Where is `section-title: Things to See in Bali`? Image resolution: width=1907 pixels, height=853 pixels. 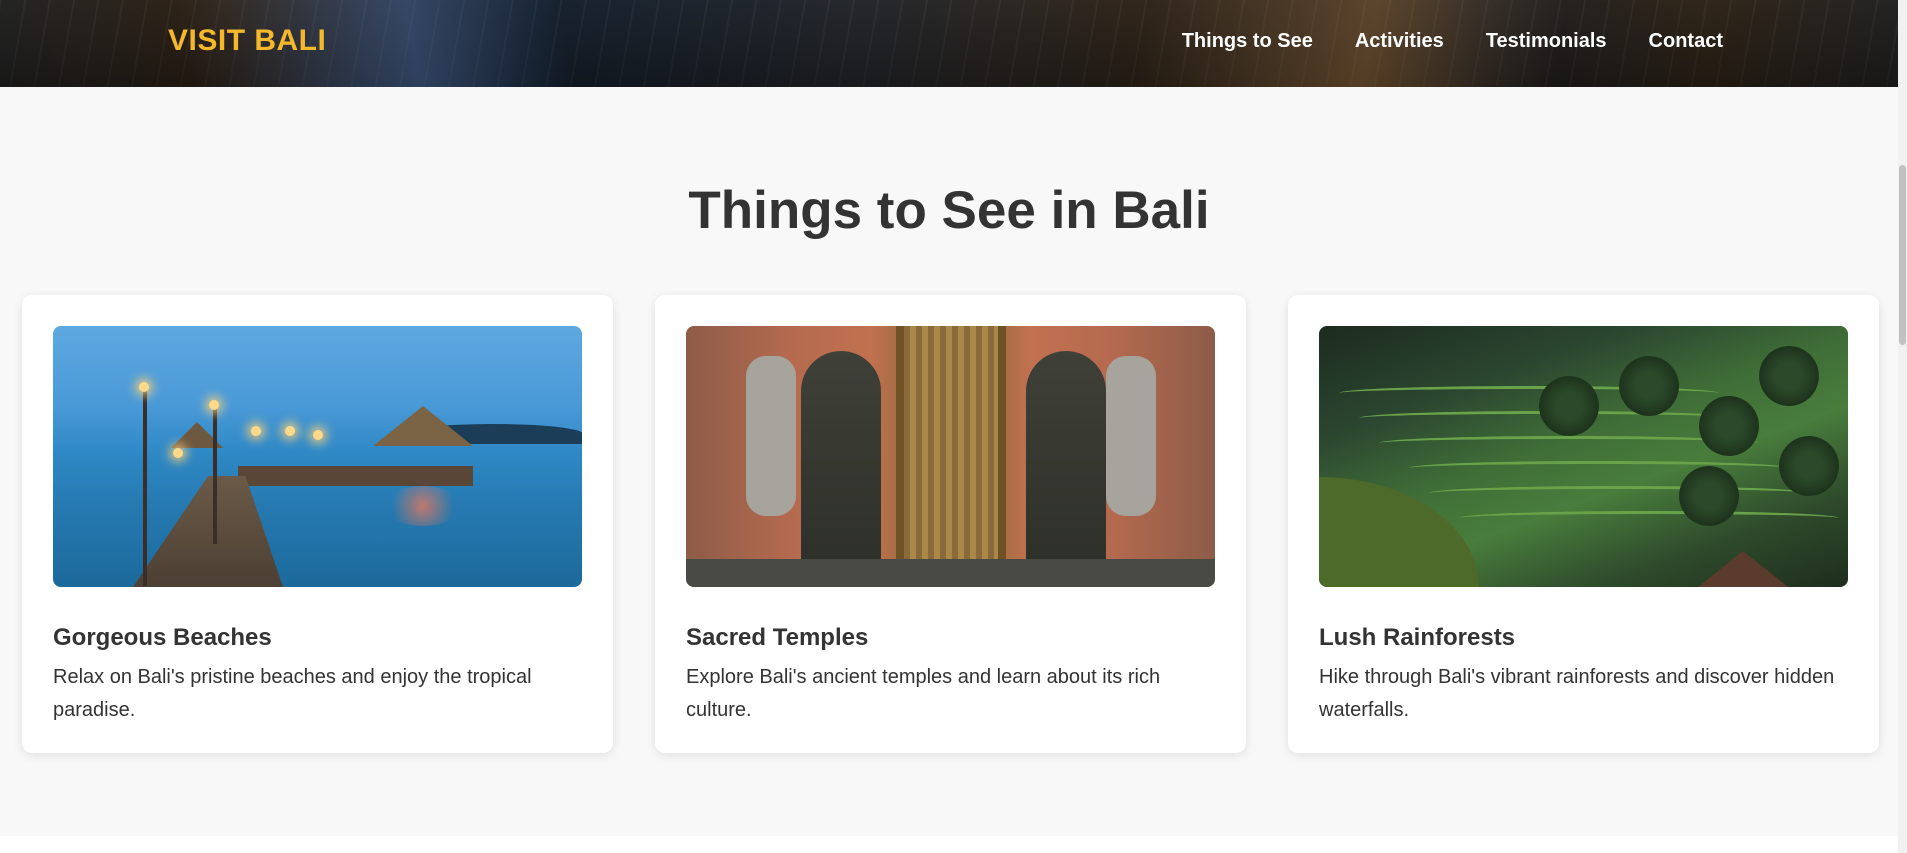
section-title: Things to See in Bali is located at coordinates (949, 210).